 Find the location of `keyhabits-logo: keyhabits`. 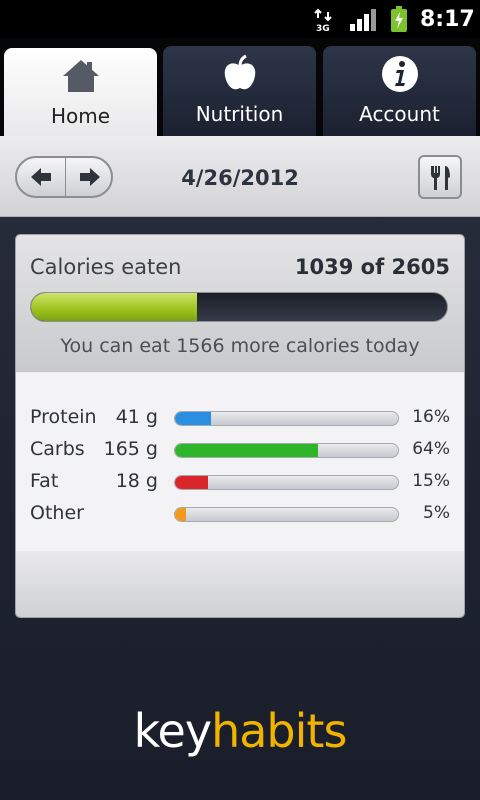

keyhabits-logo: keyhabits is located at coordinates (240, 731).